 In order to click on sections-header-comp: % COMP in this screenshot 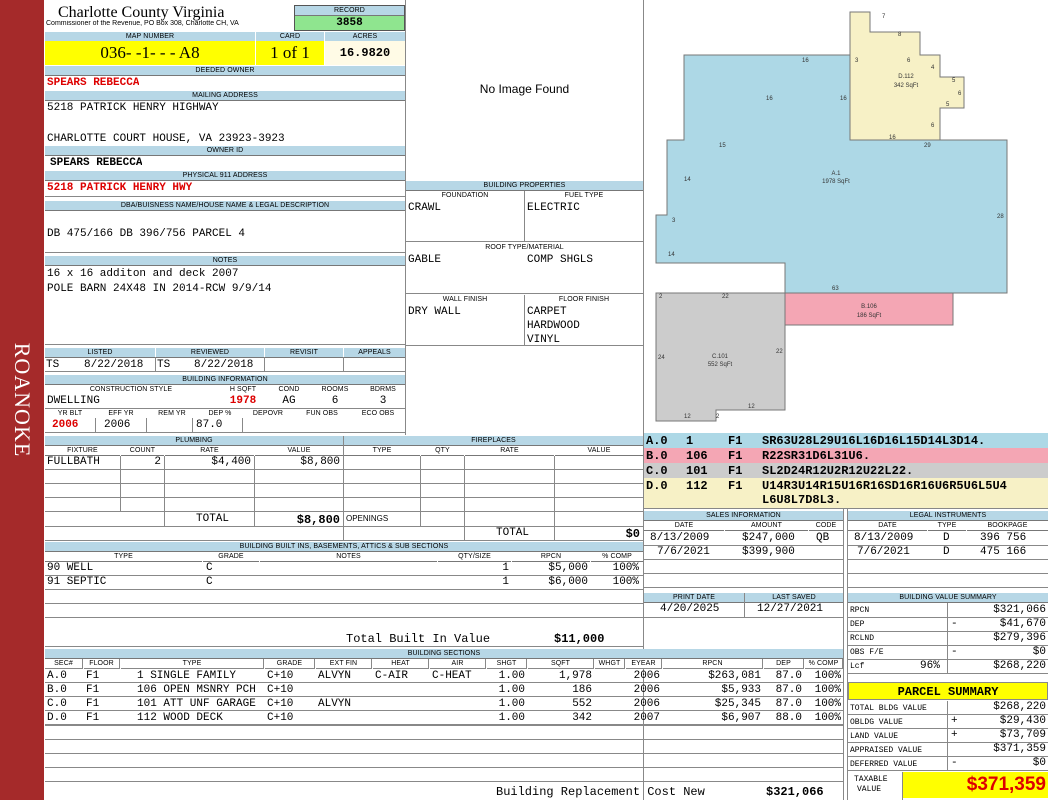, I will do `click(824, 664)`.